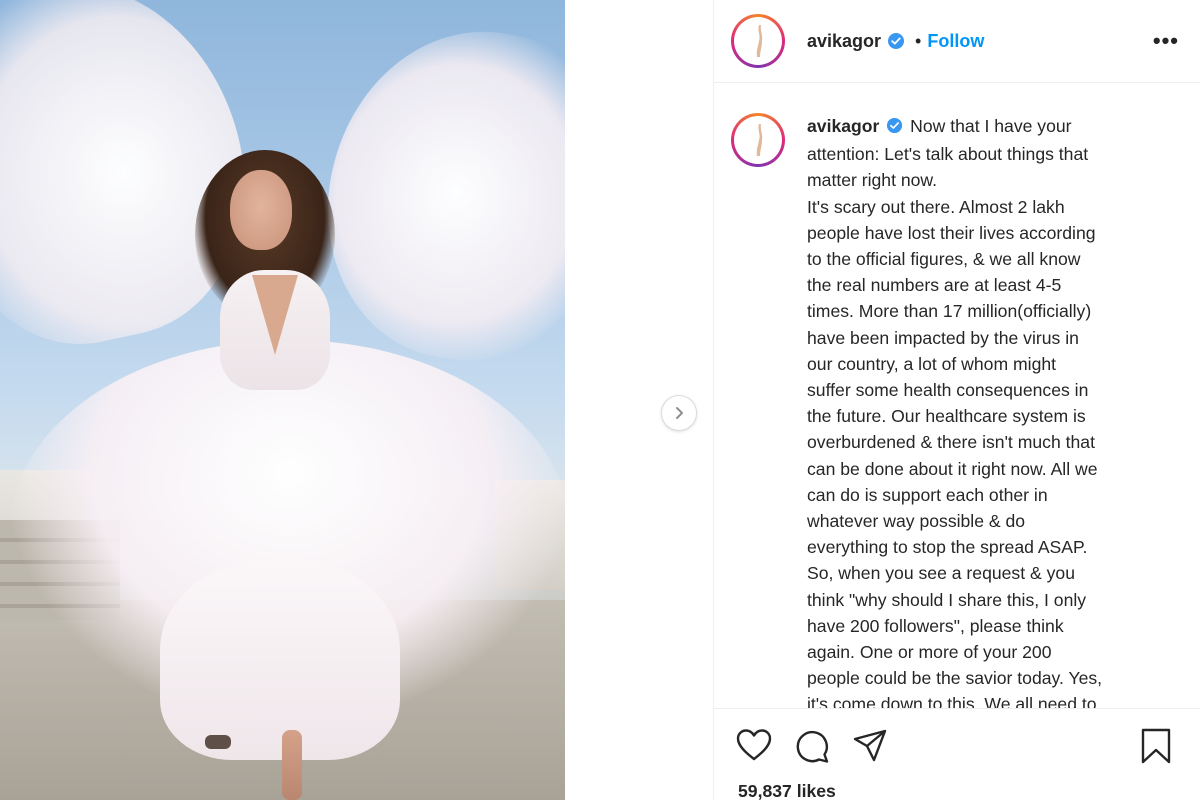 The width and height of the screenshot is (1200, 802). I want to click on next-image-button, so click(679, 413).